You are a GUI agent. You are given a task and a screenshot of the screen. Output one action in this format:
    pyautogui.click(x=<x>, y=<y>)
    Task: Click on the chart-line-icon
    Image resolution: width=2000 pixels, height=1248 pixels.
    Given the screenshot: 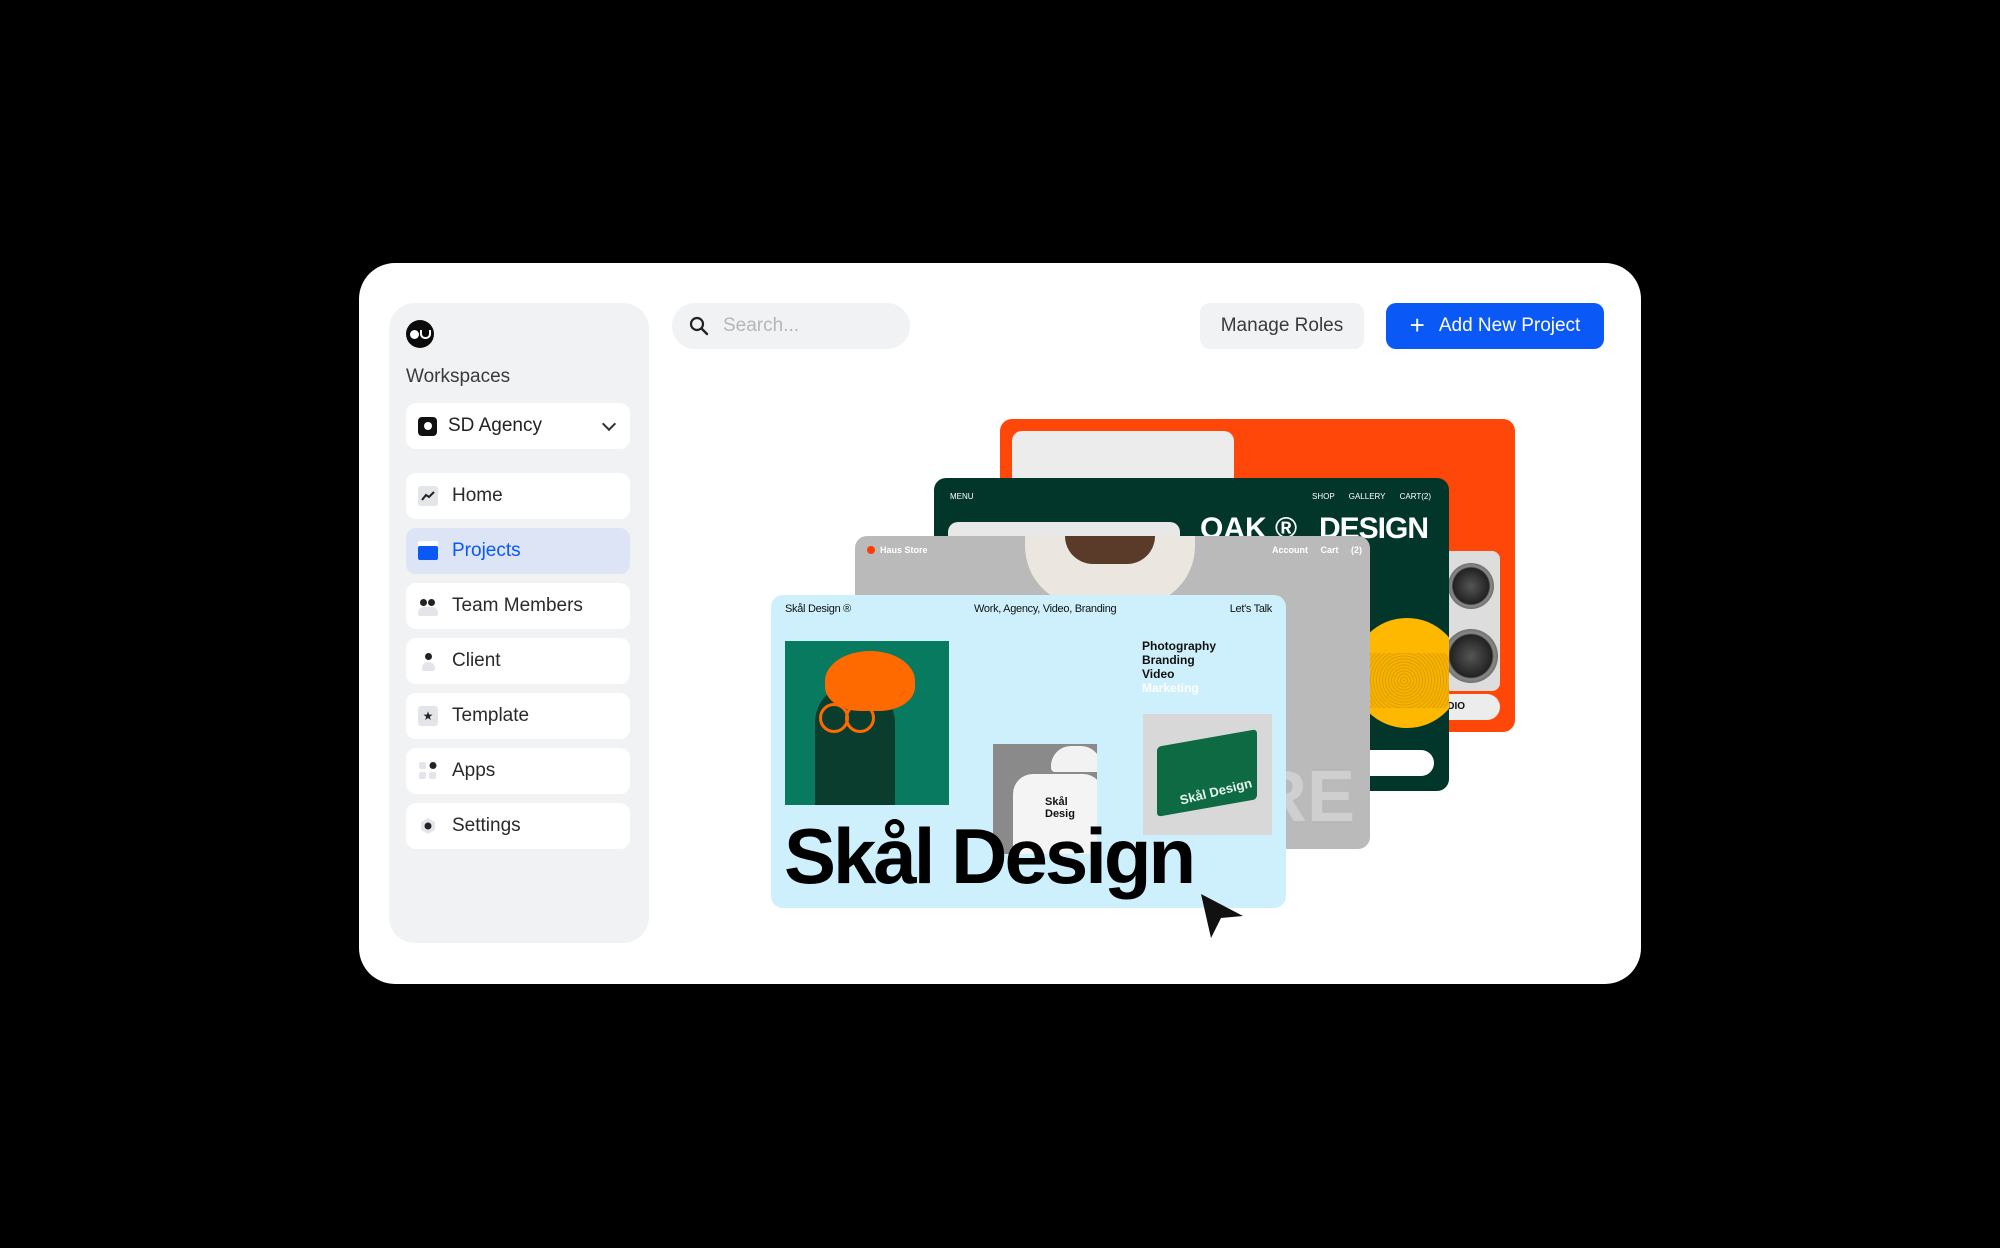 What is the action you would take?
    pyautogui.click(x=428, y=496)
    